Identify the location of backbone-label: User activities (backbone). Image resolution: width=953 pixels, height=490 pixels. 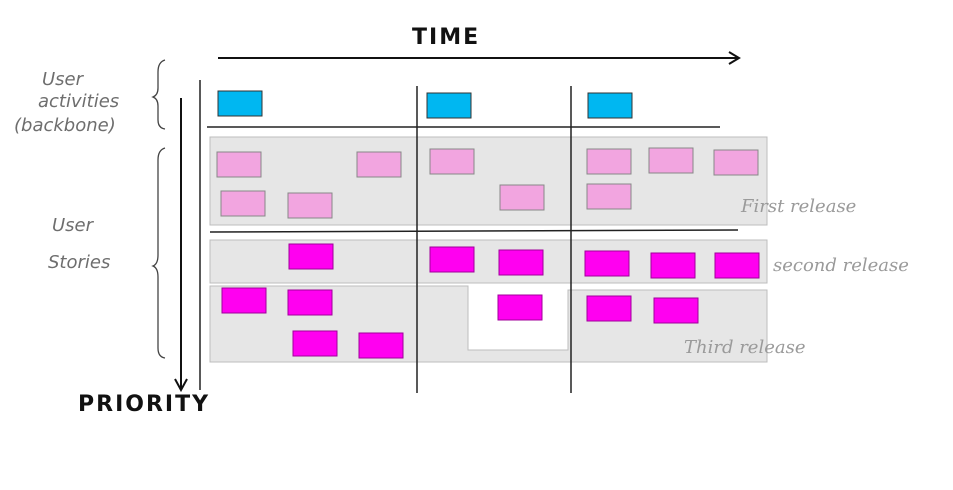
(66, 102).